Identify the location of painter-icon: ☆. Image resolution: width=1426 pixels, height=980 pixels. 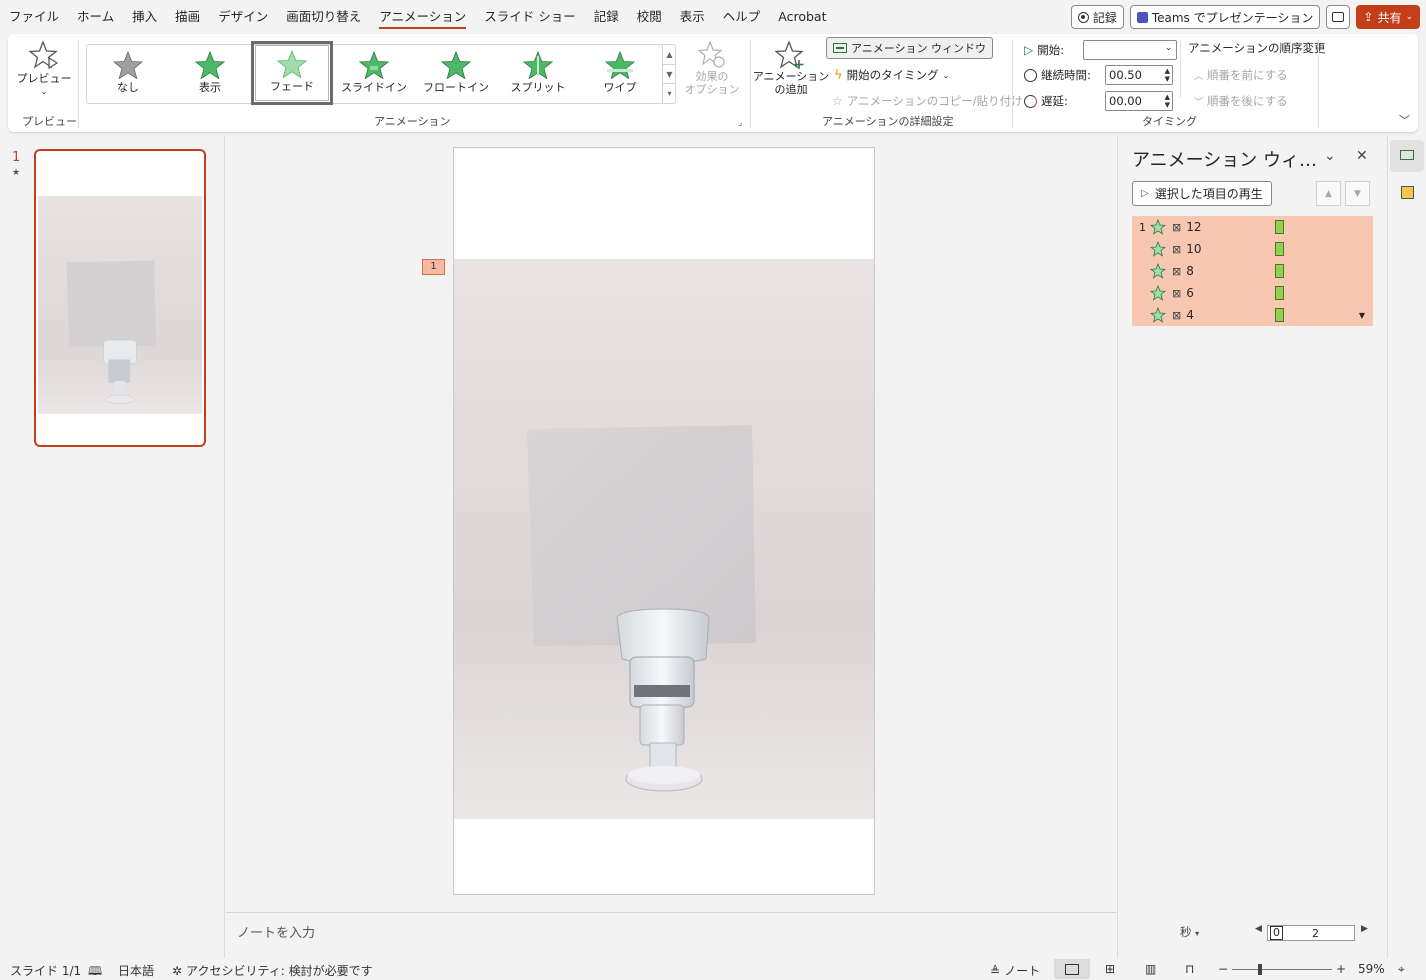
(837, 101).